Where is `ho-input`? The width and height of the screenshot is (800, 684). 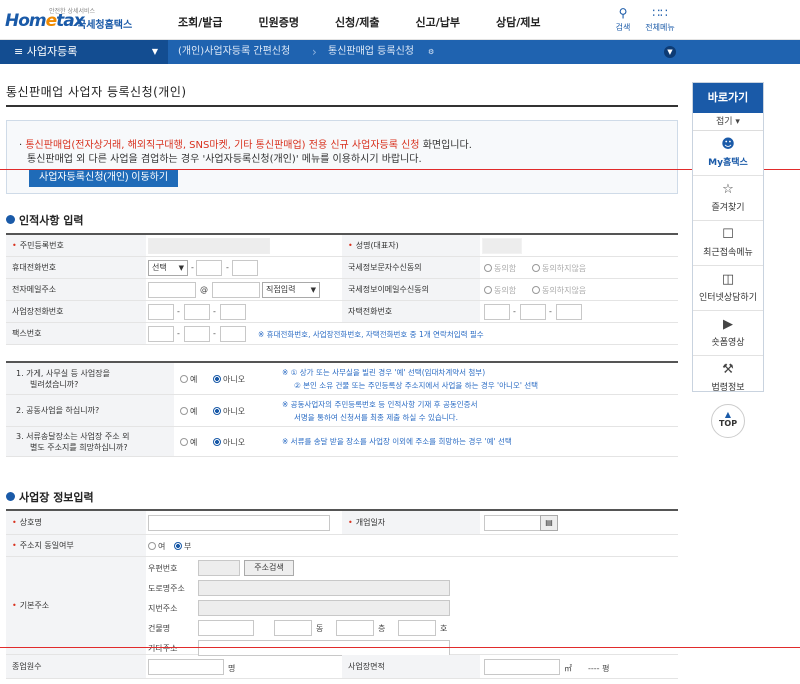
ho-input is located at coordinates (417, 628).